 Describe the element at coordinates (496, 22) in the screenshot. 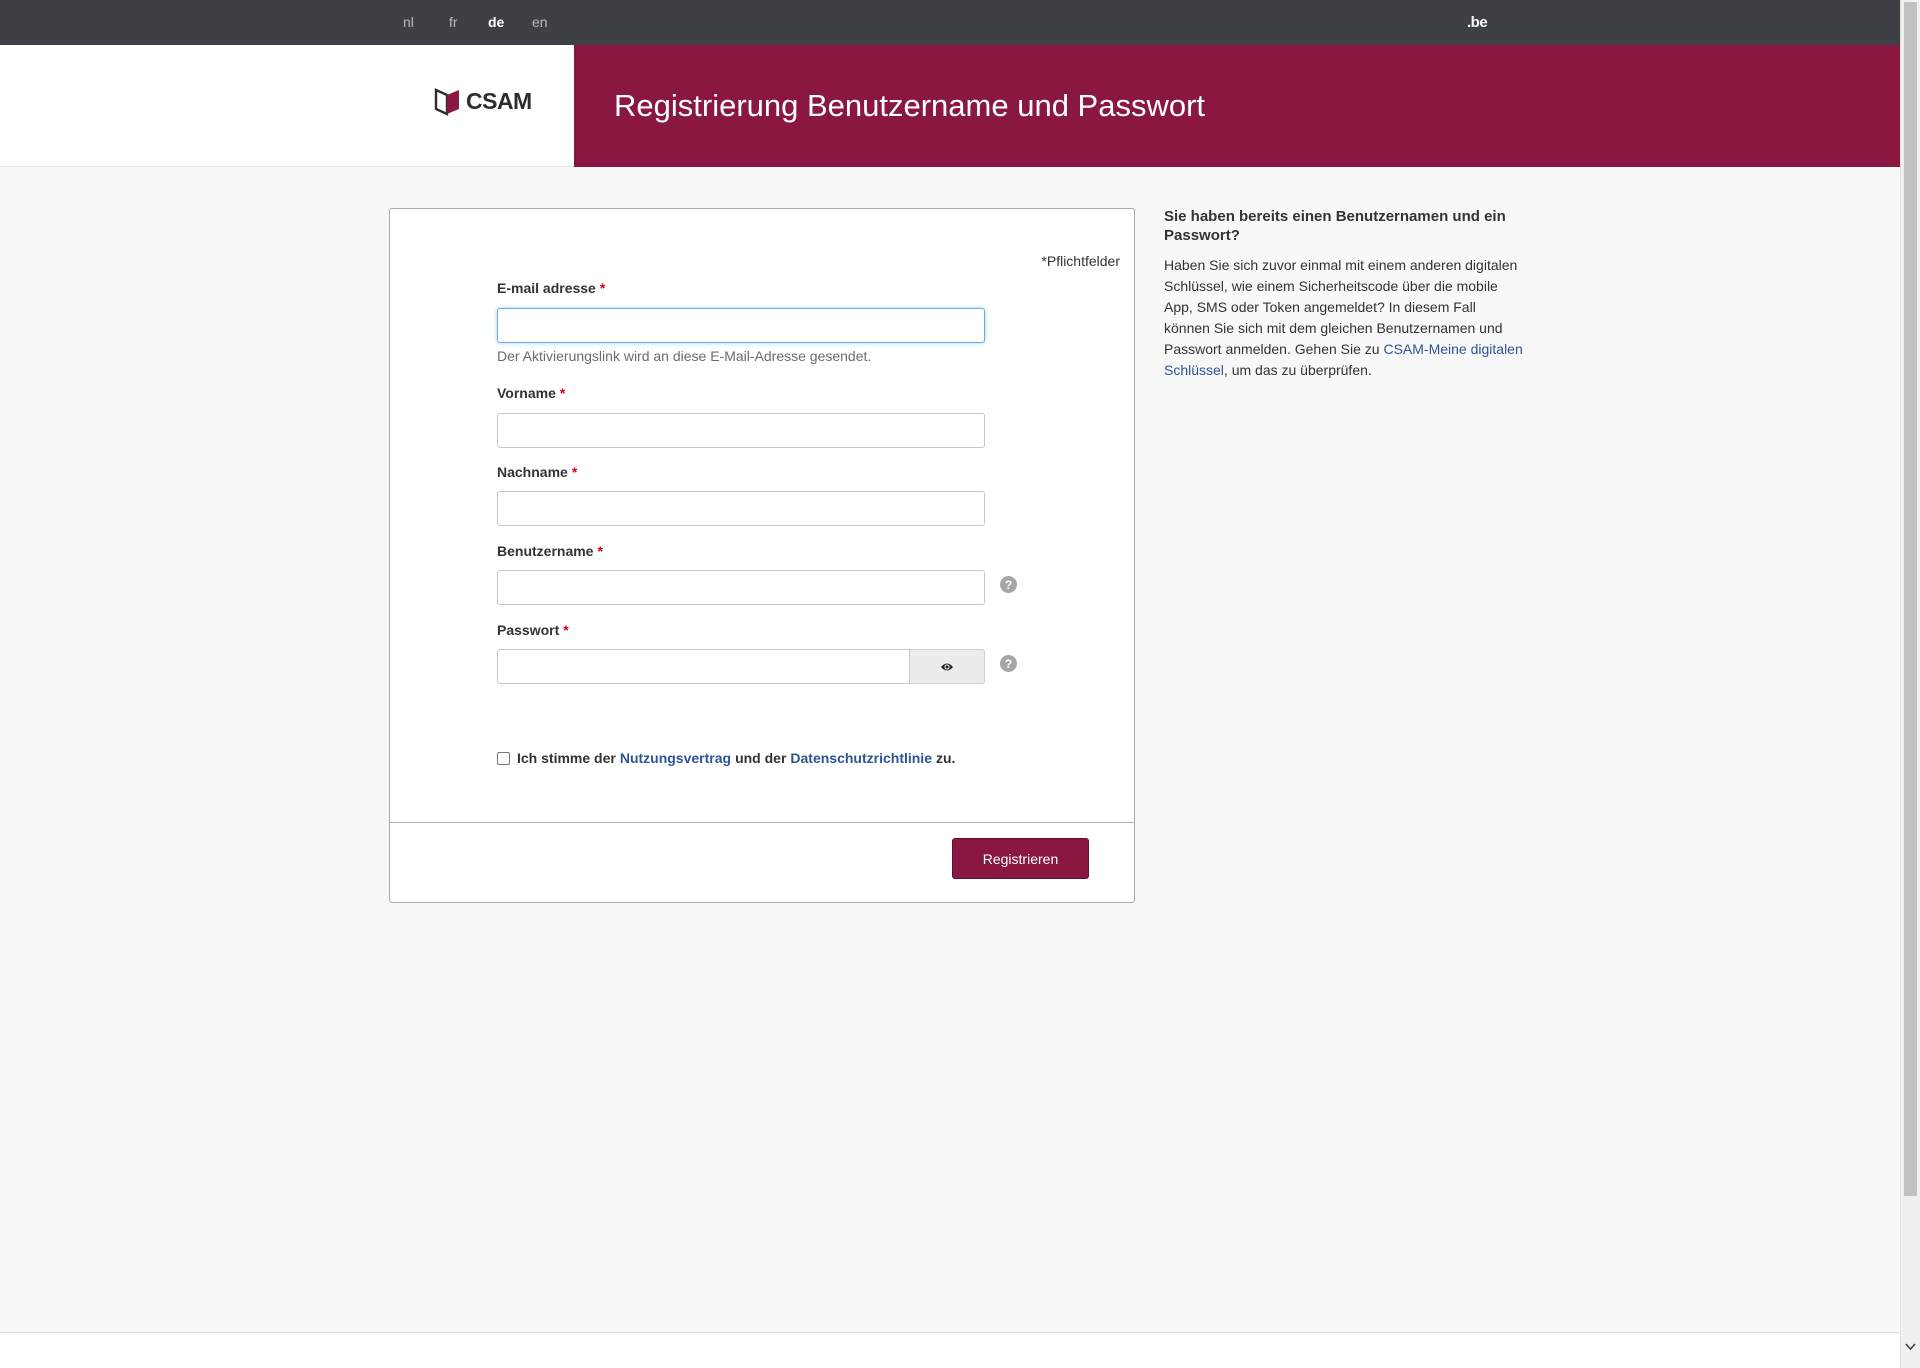

I see `lang-de-link: de` at that location.